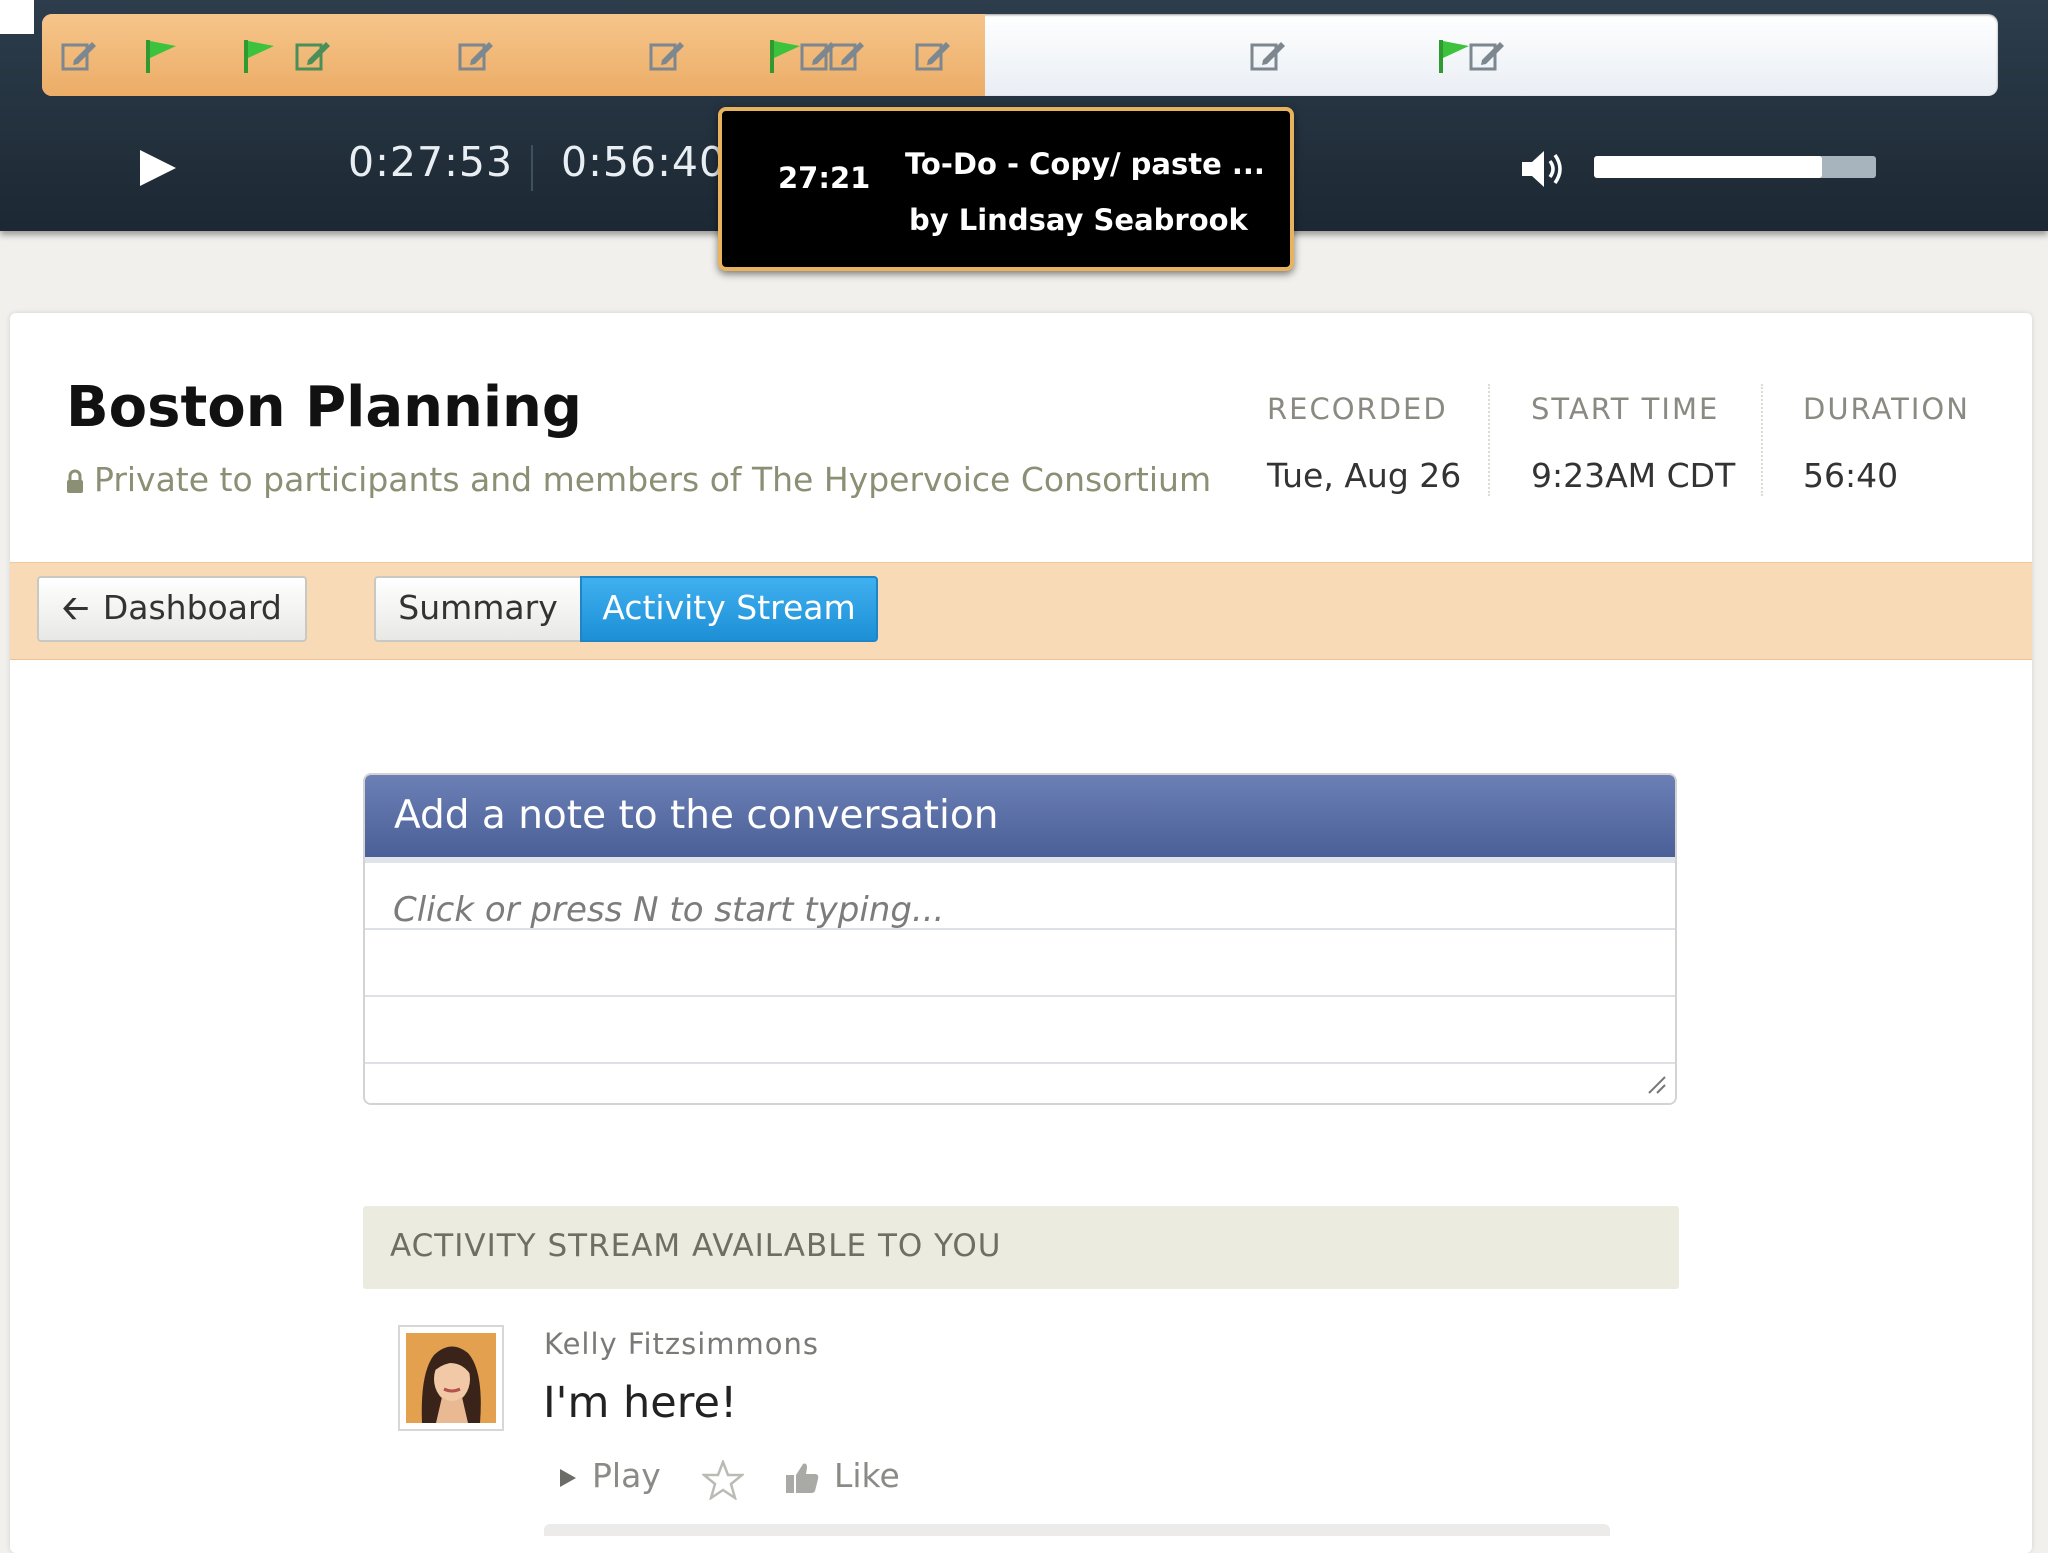  What do you see at coordinates (681, 1344) in the screenshot?
I see `post-author: Kelly Fitzsimmons` at bounding box center [681, 1344].